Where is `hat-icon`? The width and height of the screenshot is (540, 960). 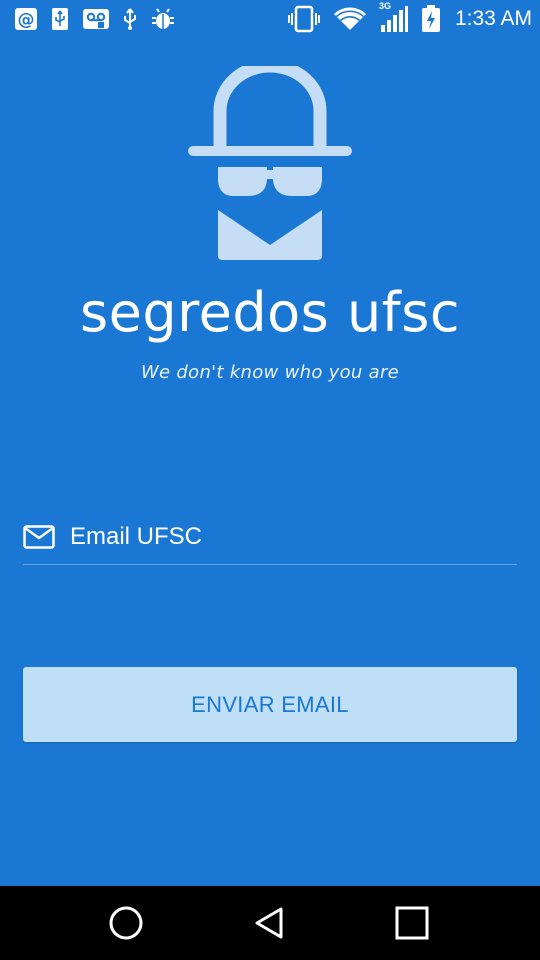 hat-icon is located at coordinates (270, 111).